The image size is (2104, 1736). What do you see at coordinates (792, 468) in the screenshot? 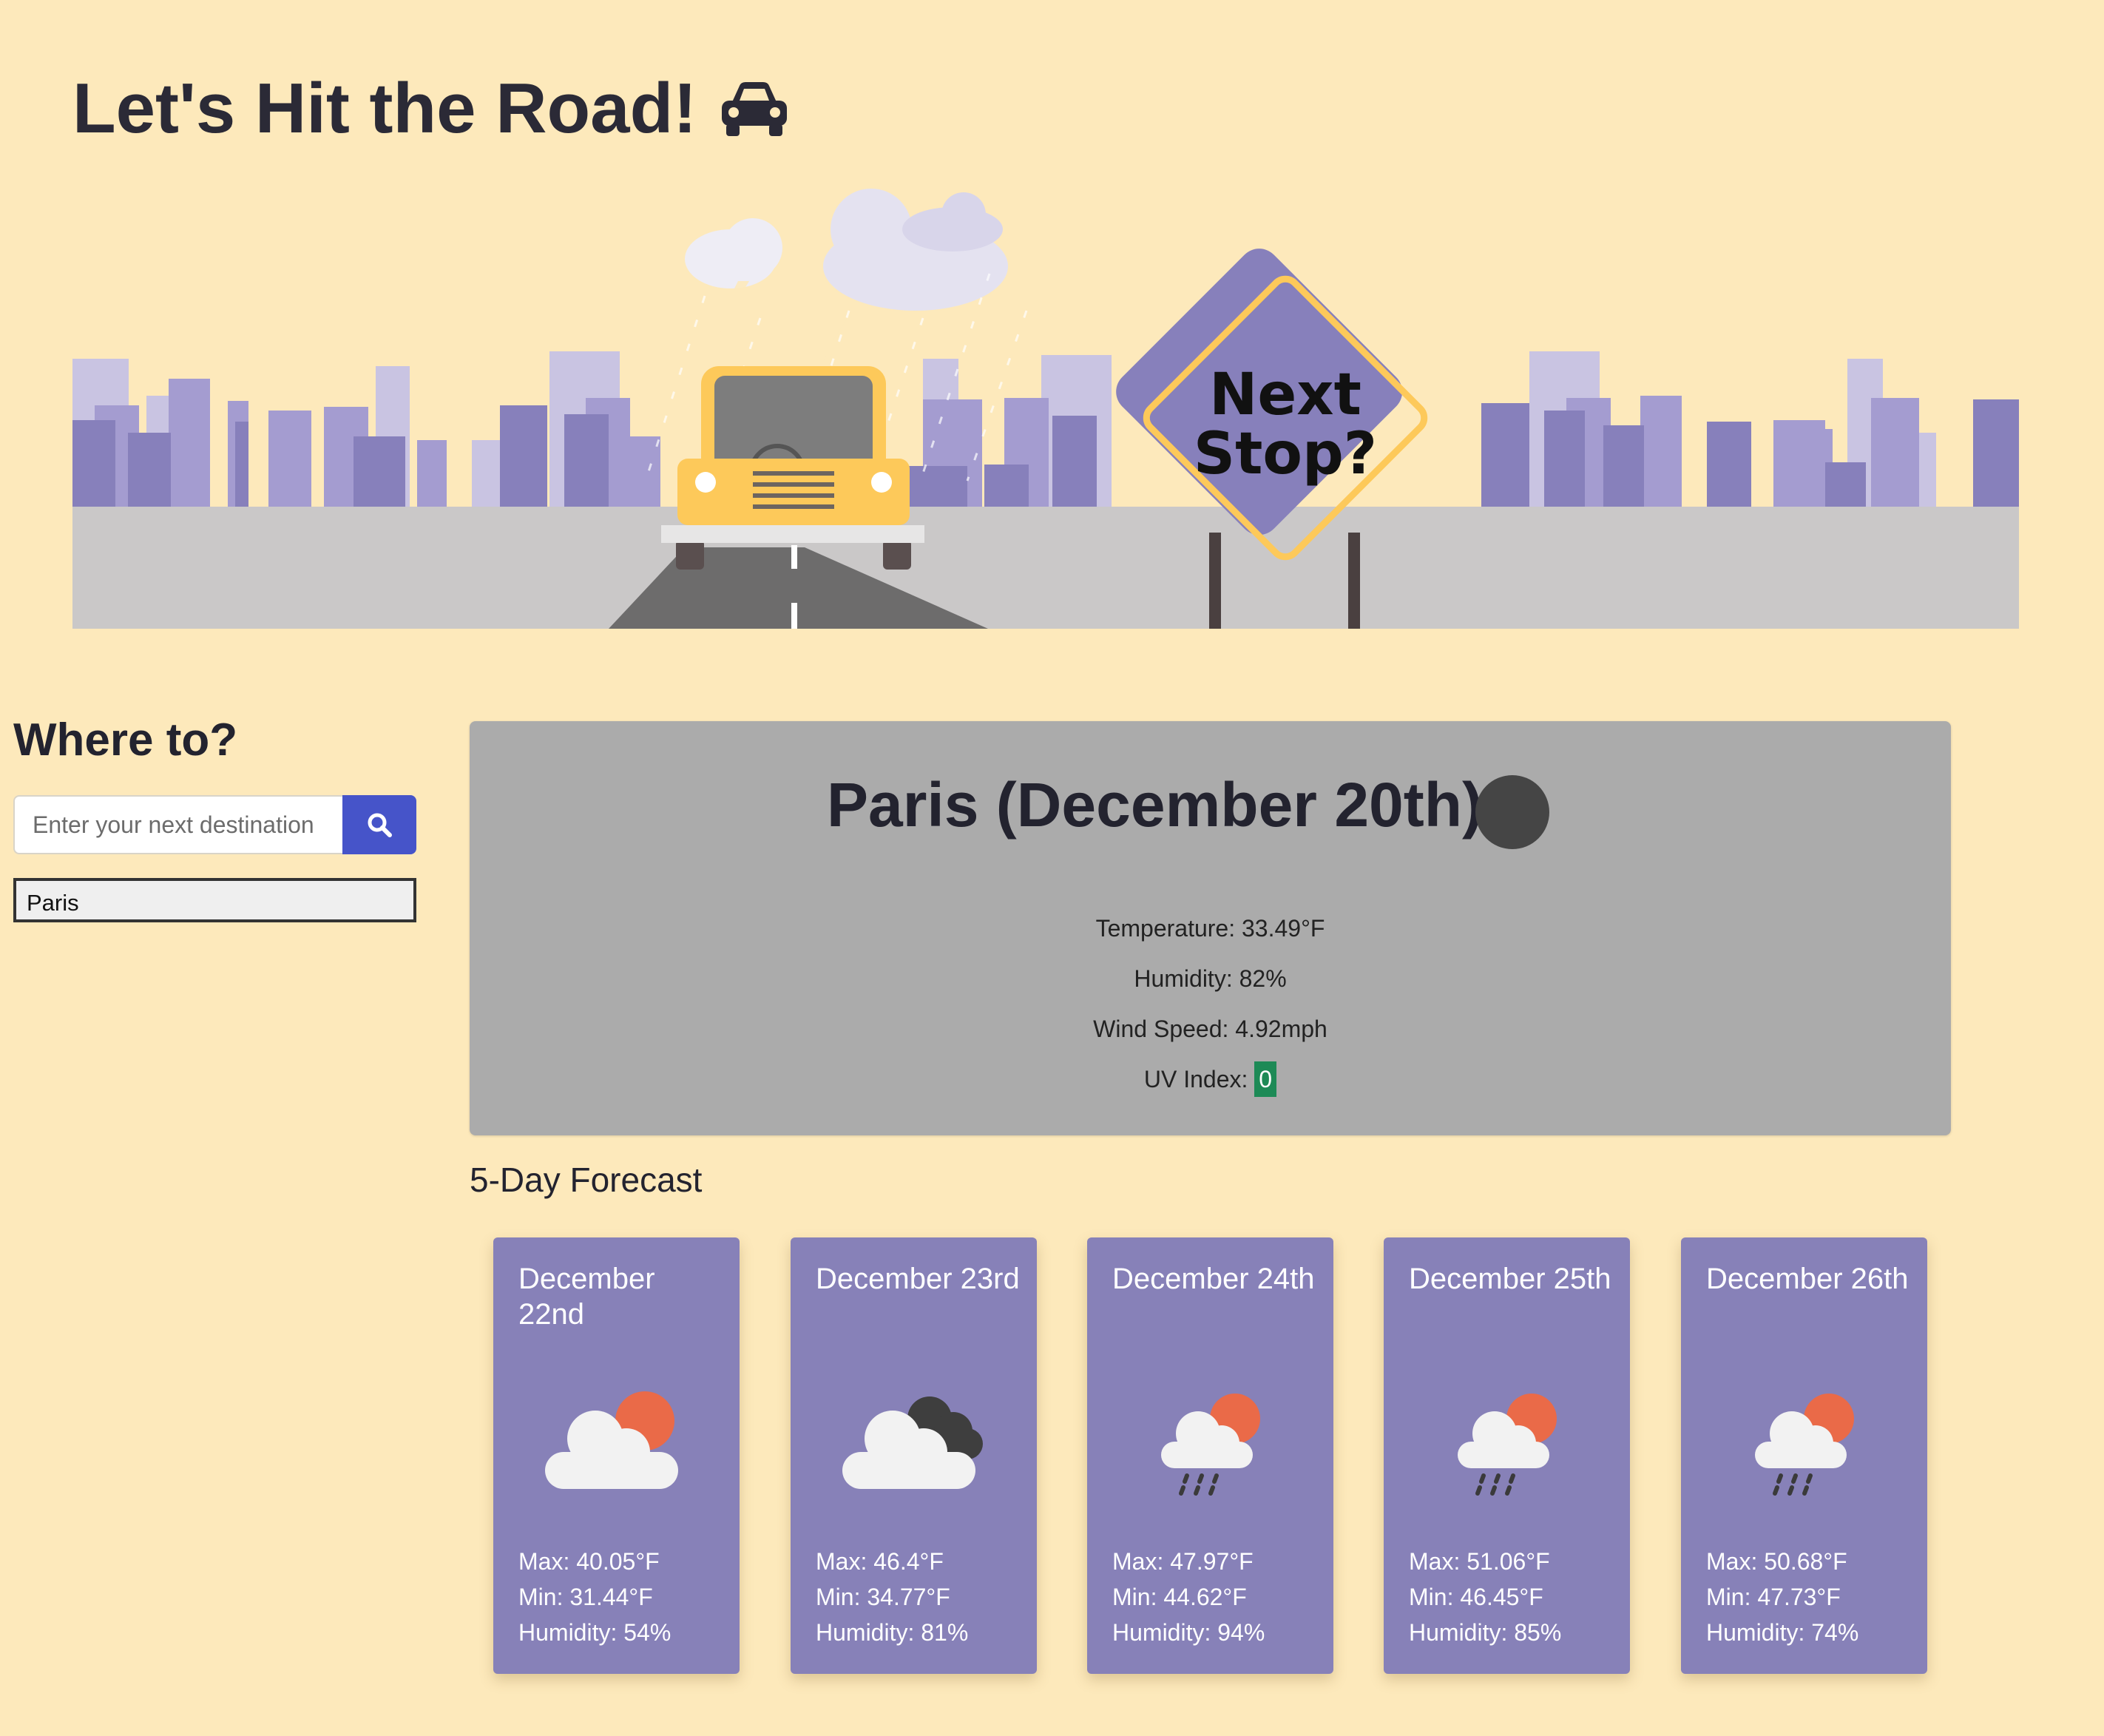
I see `yellow-car` at bounding box center [792, 468].